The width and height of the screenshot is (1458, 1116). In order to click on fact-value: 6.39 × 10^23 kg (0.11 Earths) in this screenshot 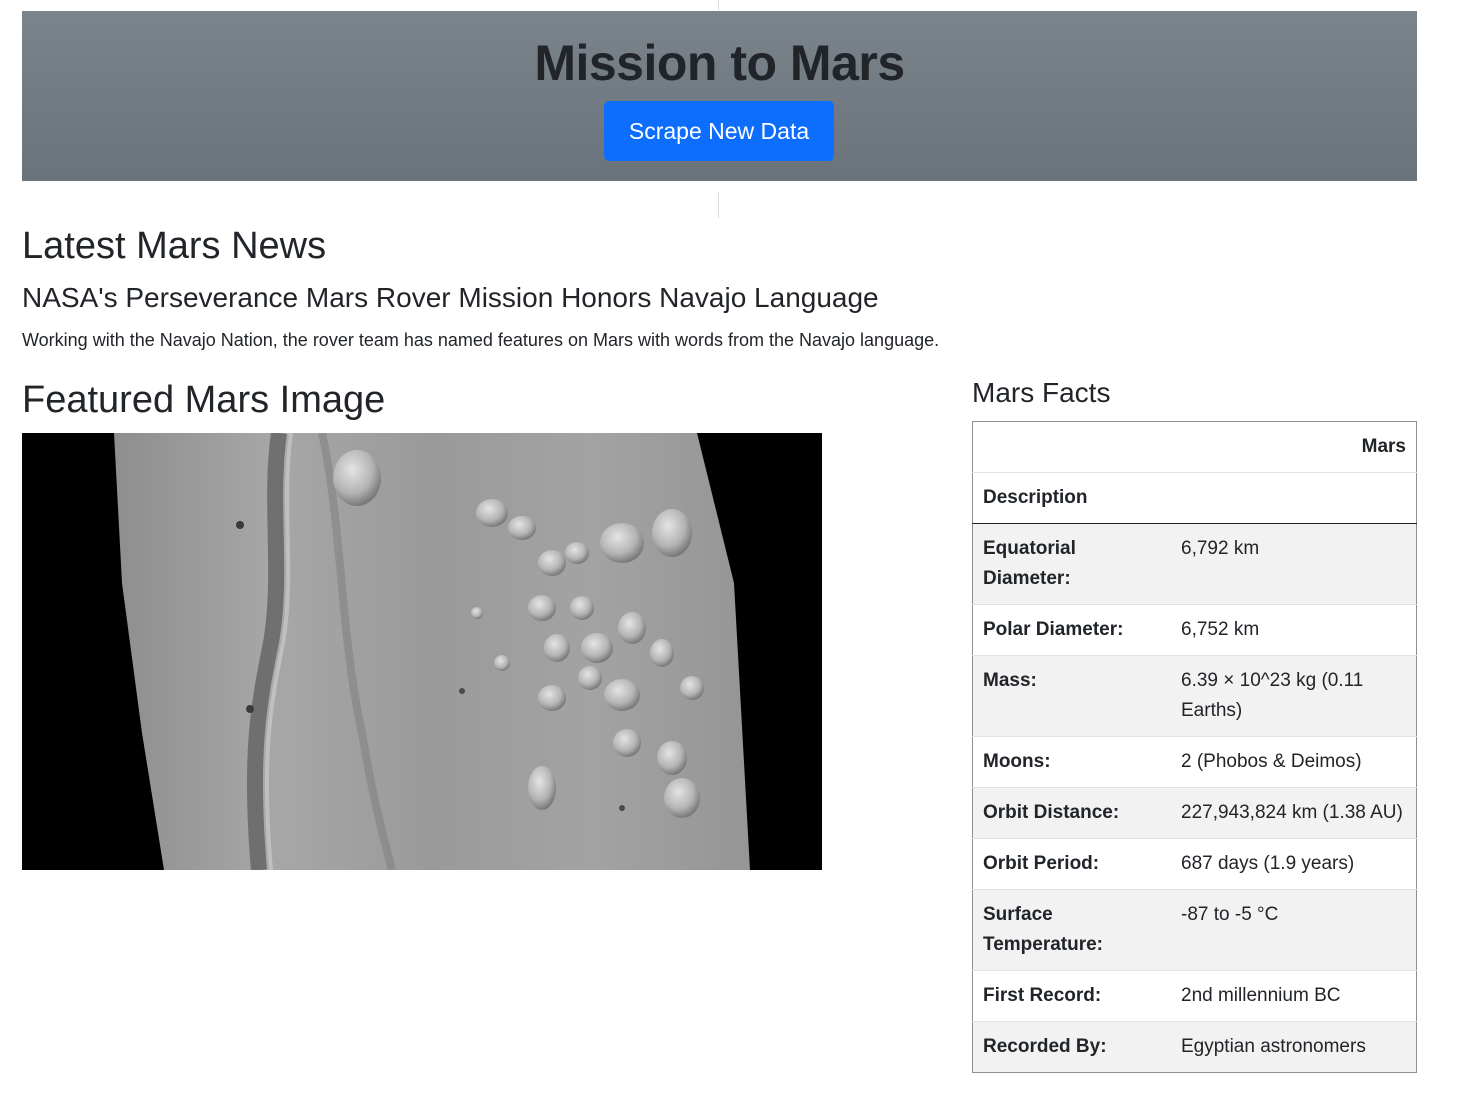, I will do `click(1294, 696)`.